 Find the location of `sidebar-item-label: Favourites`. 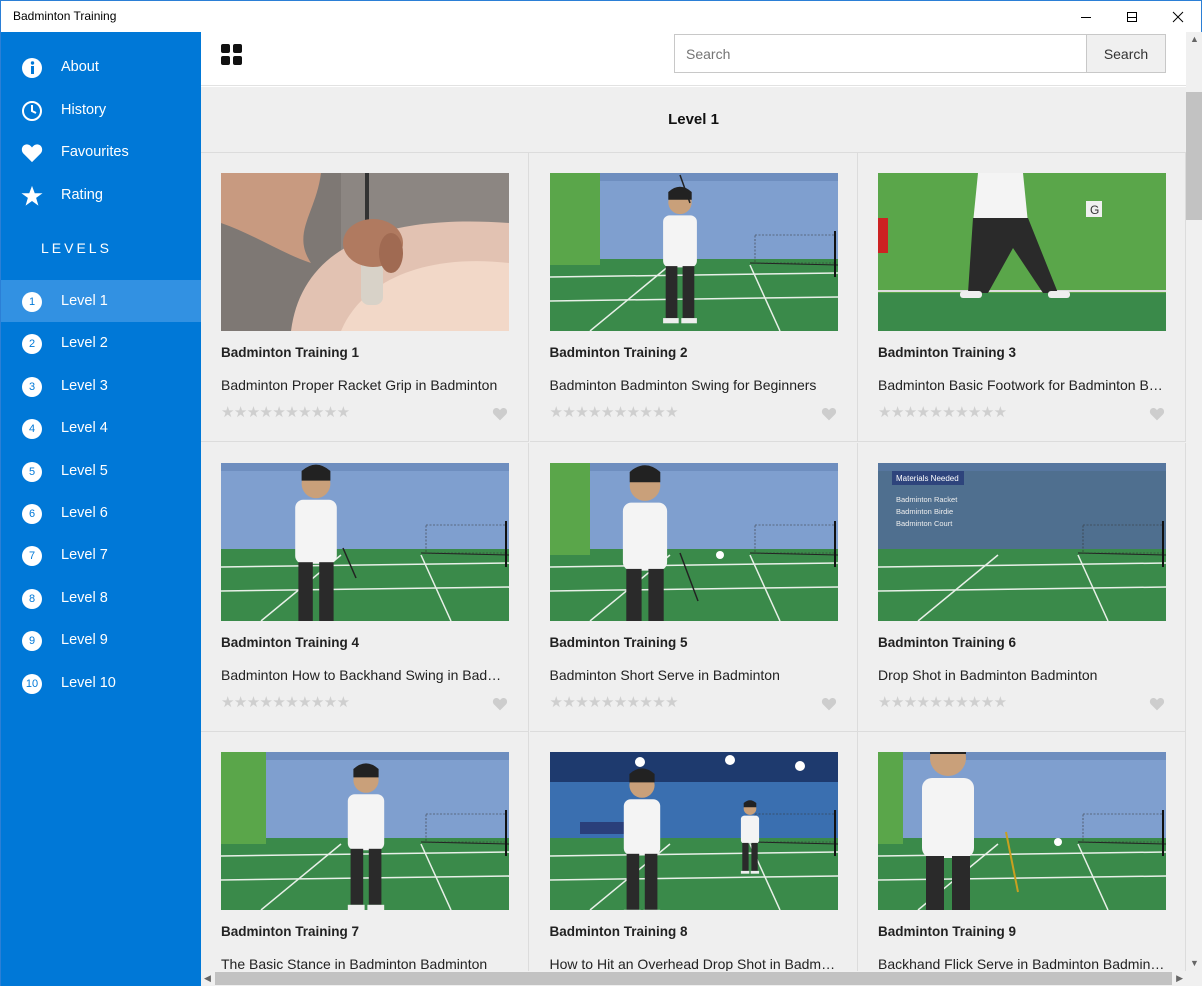

sidebar-item-label: Favourites is located at coordinates (95, 152).